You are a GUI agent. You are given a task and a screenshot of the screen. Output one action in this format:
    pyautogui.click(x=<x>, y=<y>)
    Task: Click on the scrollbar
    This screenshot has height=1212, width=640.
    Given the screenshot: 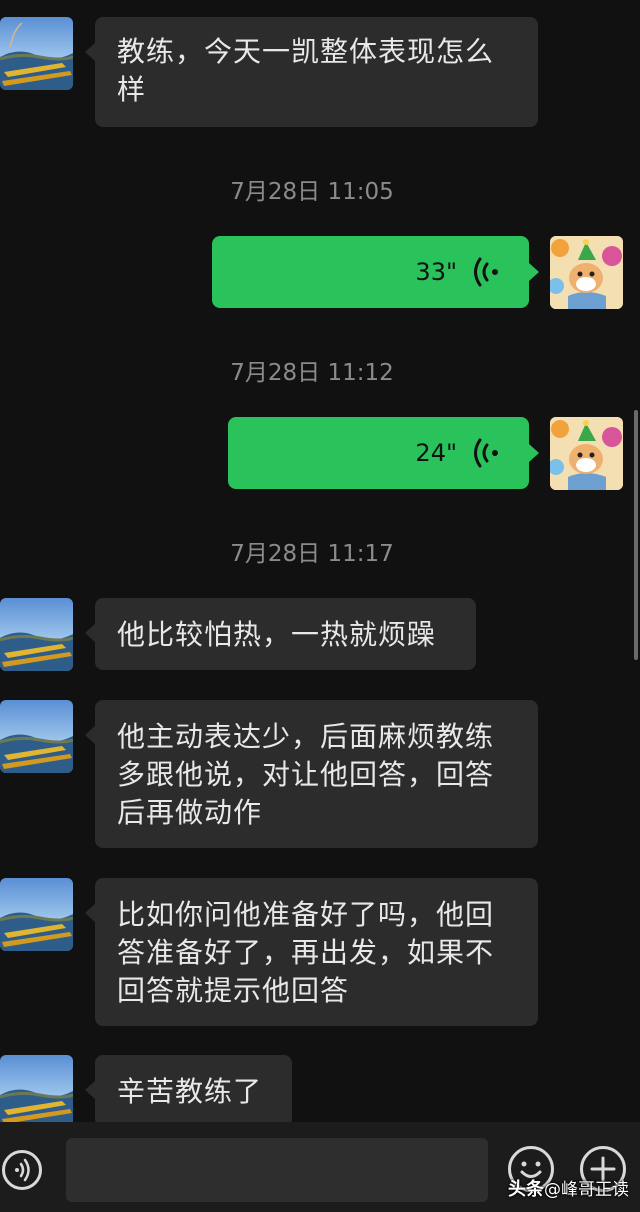 What is the action you would take?
    pyautogui.click(x=636, y=535)
    